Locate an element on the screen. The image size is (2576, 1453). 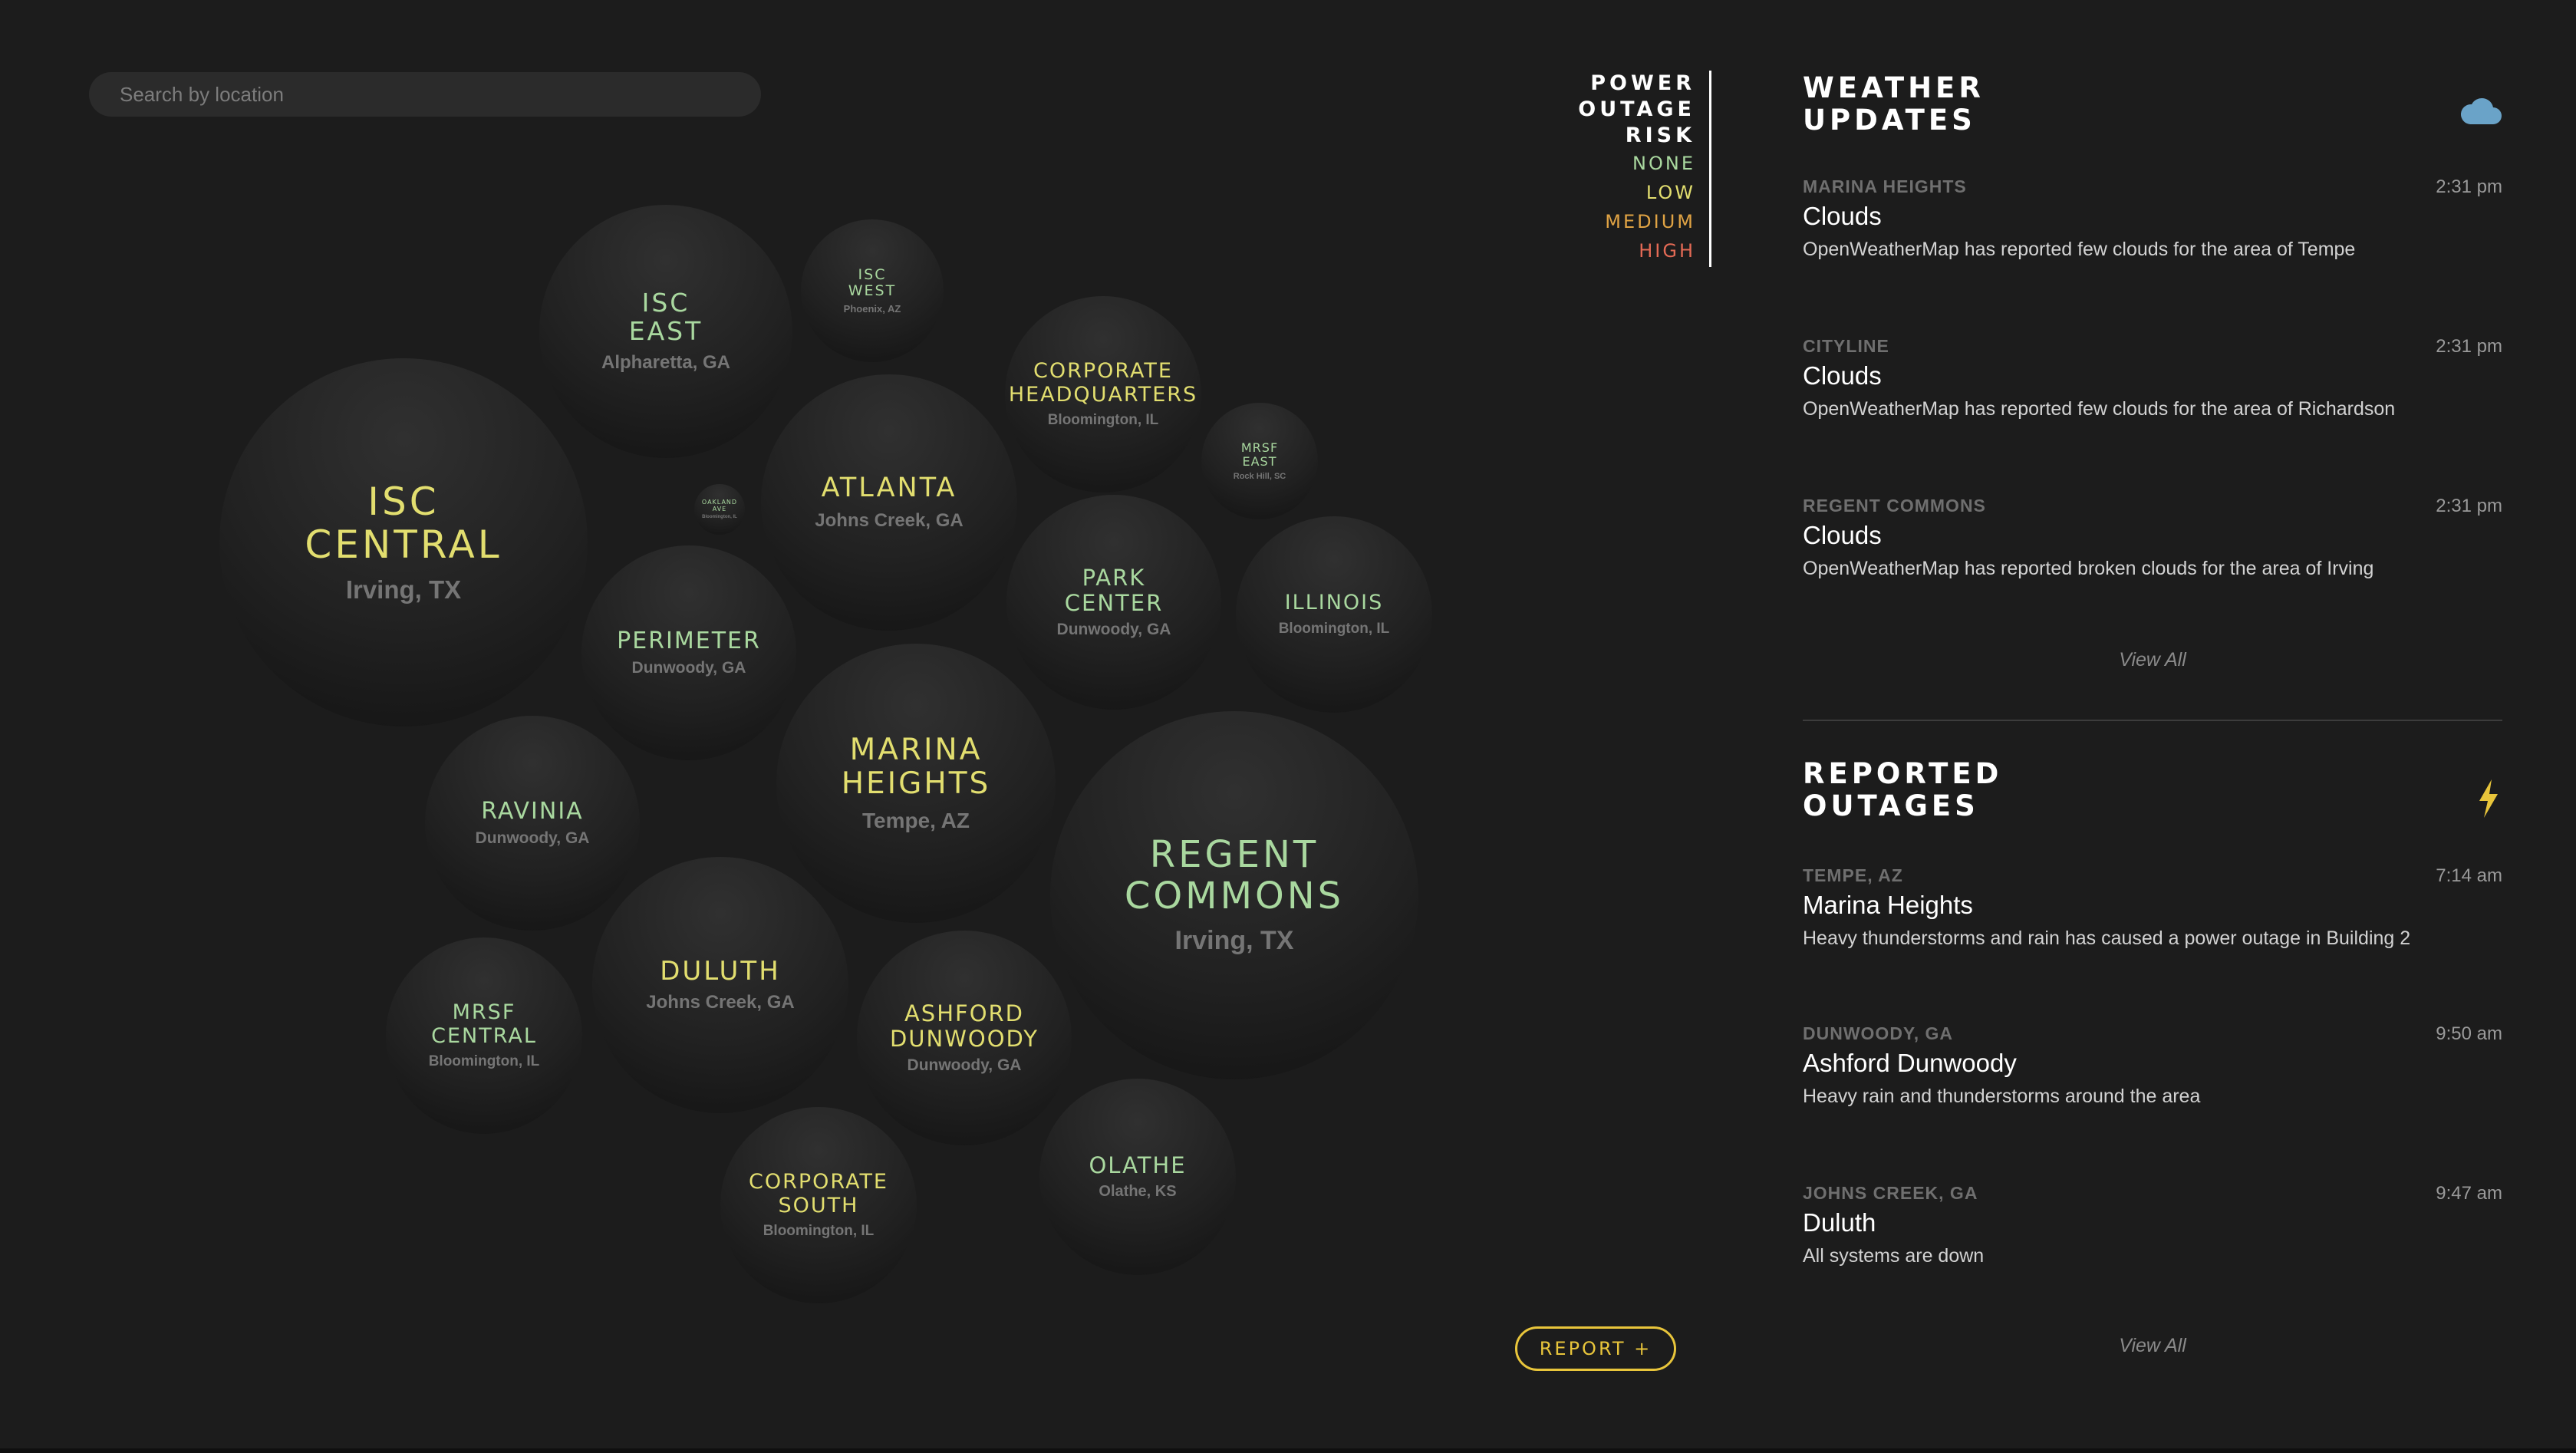
outage-item-location: JOHNS CREEK, GA is located at coordinates (1890, 1193).